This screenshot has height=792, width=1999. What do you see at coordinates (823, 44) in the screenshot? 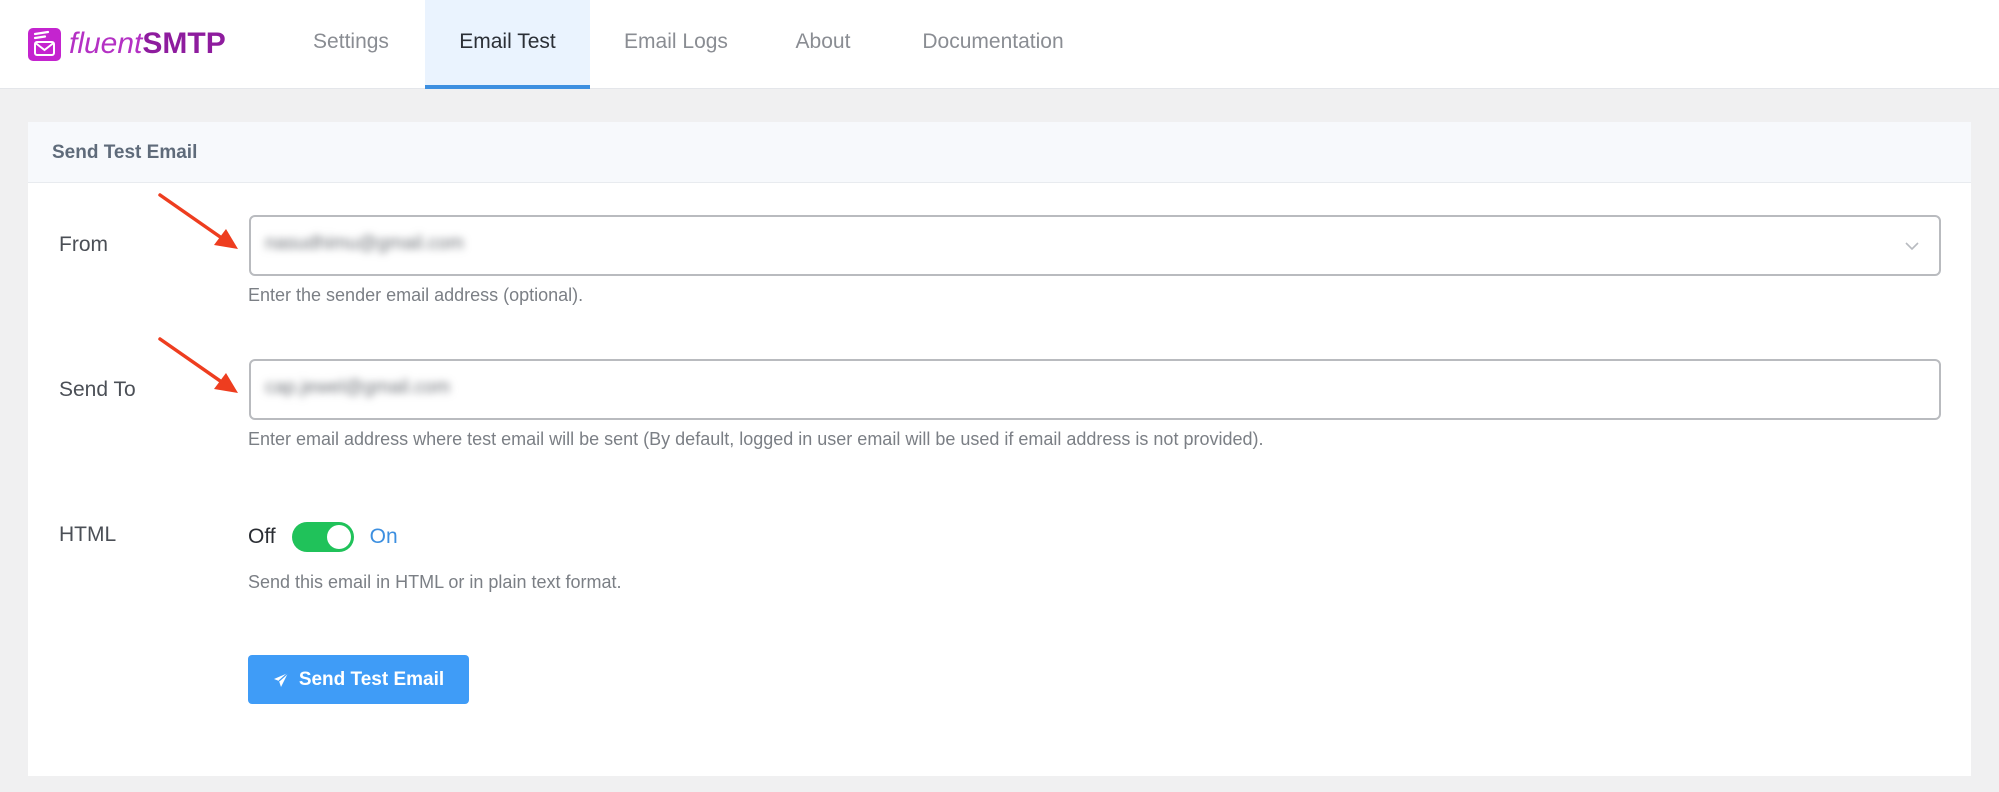
I see `nav-tab-about: About` at bounding box center [823, 44].